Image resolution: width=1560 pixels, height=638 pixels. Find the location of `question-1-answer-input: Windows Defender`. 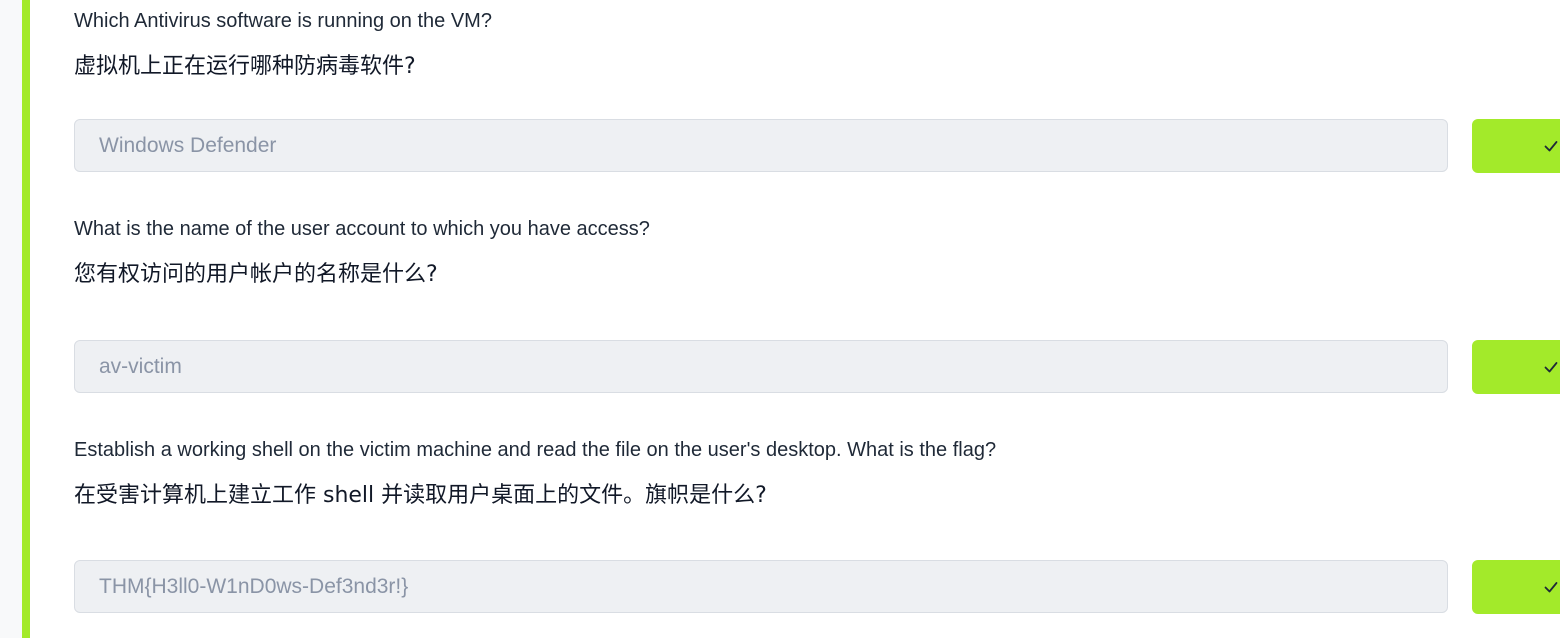

question-1-answer-input: Windows Defender is located at coordinates (761, 145).